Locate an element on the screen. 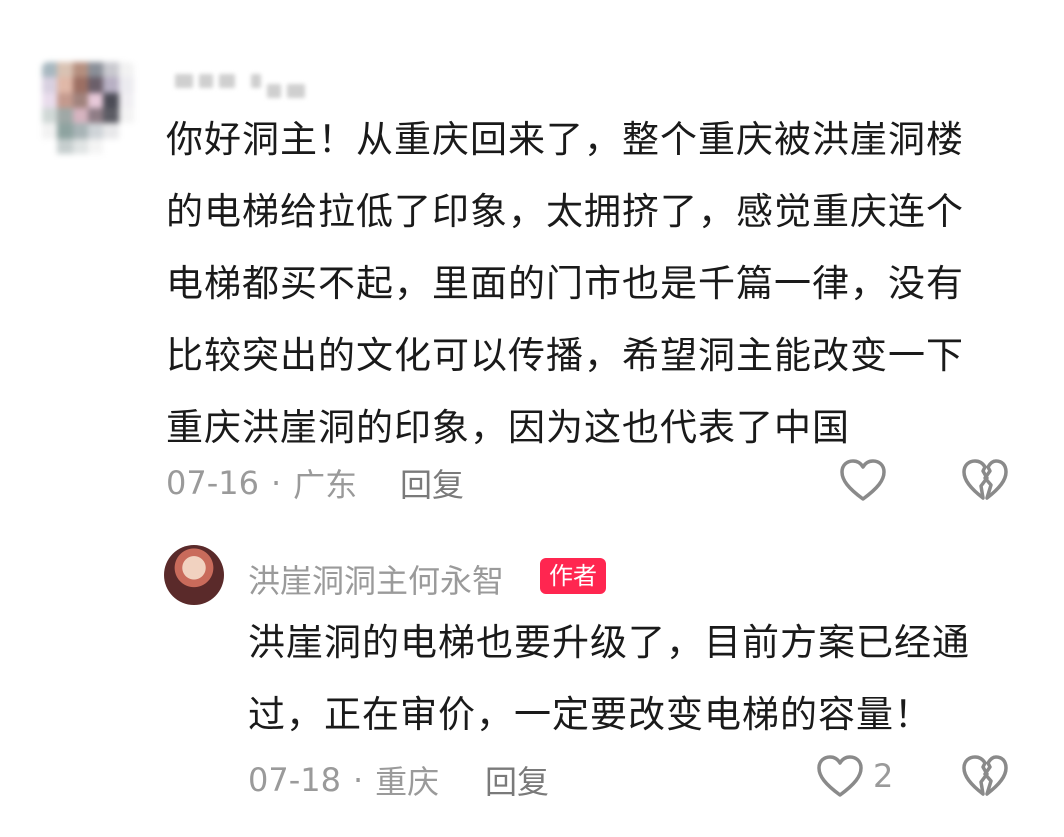 Image resolution: width=1064 pixels, height=837 pixels. reply-line: 洪崖洞的电梯也要升级了，目前方案已经通 is located at coordinates (609, 642).